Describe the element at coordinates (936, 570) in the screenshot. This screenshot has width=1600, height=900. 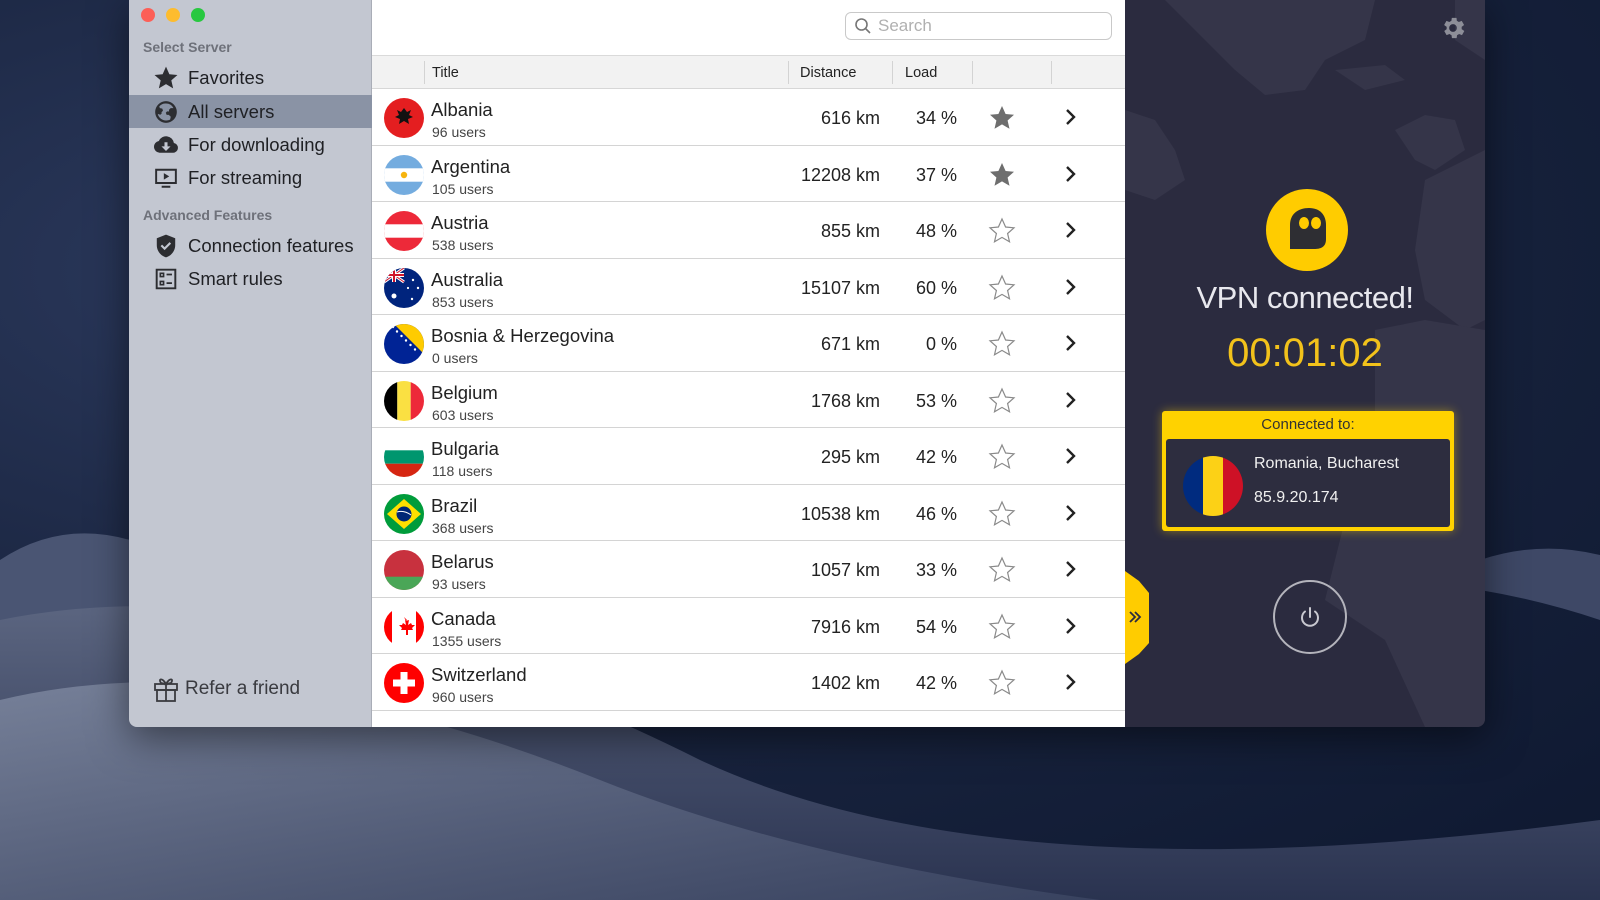
I see `load-value: 33 %` at that location.